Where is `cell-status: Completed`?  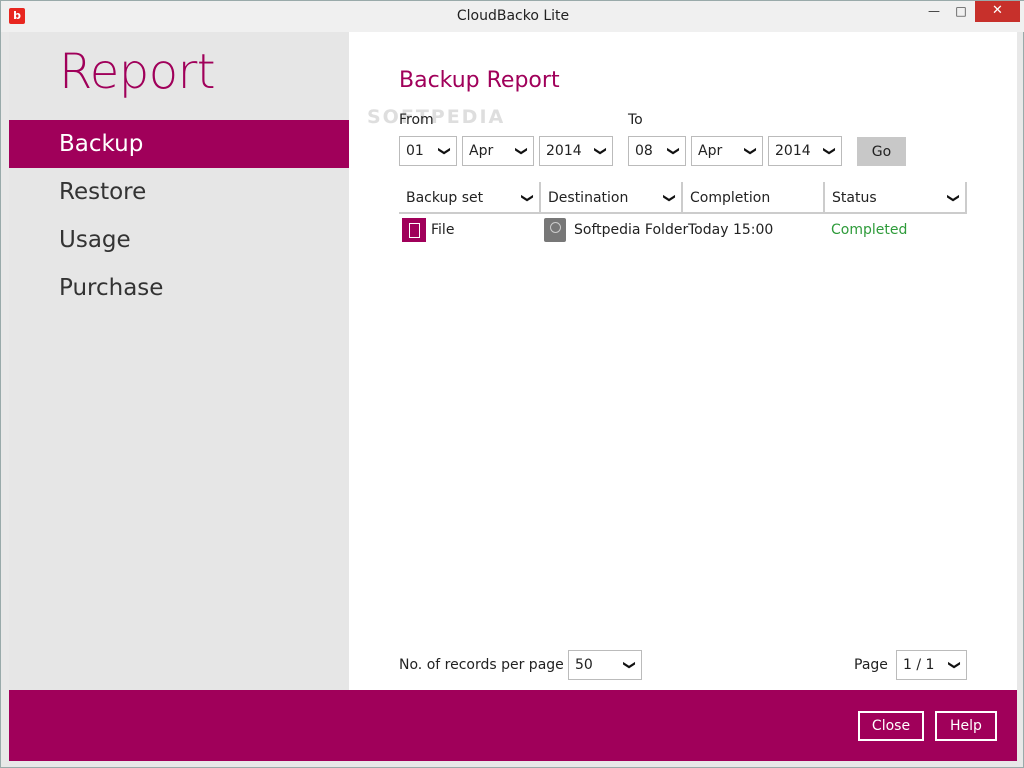
cell-status: Completed is located at coordinates (869, 230).